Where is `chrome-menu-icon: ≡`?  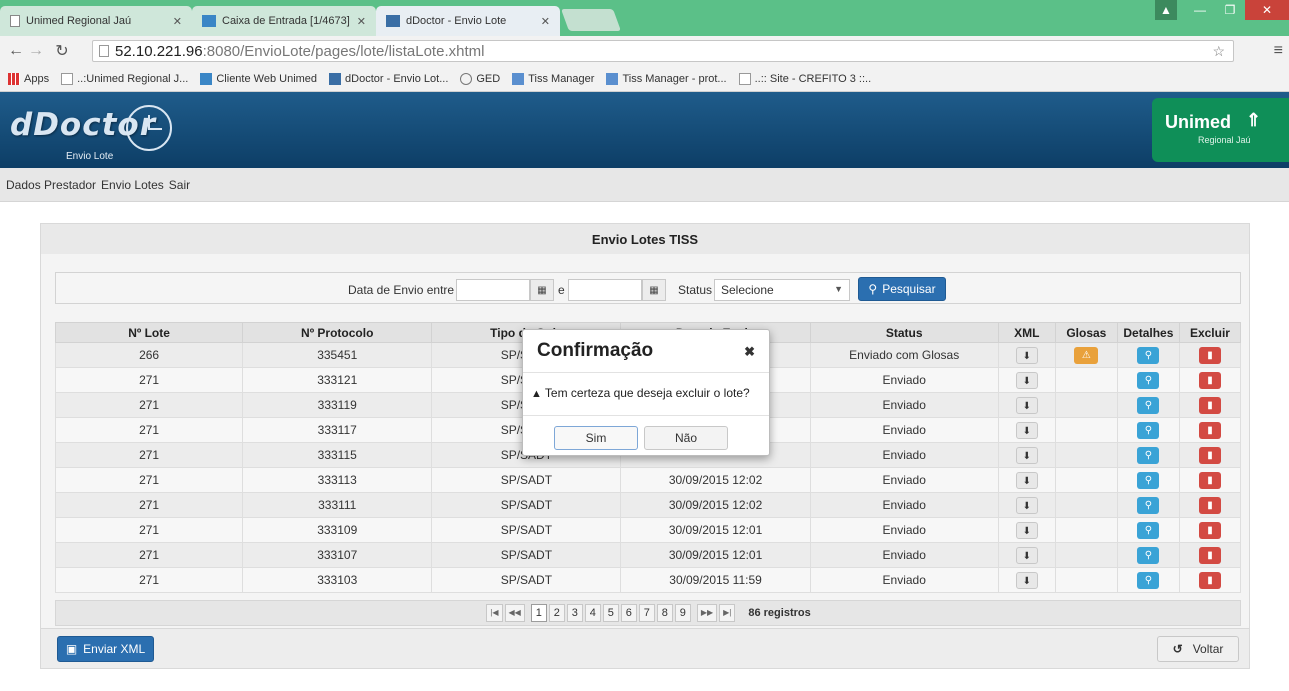
chrome-menu-icon: ≡ is located at coordinates (1278, 51).